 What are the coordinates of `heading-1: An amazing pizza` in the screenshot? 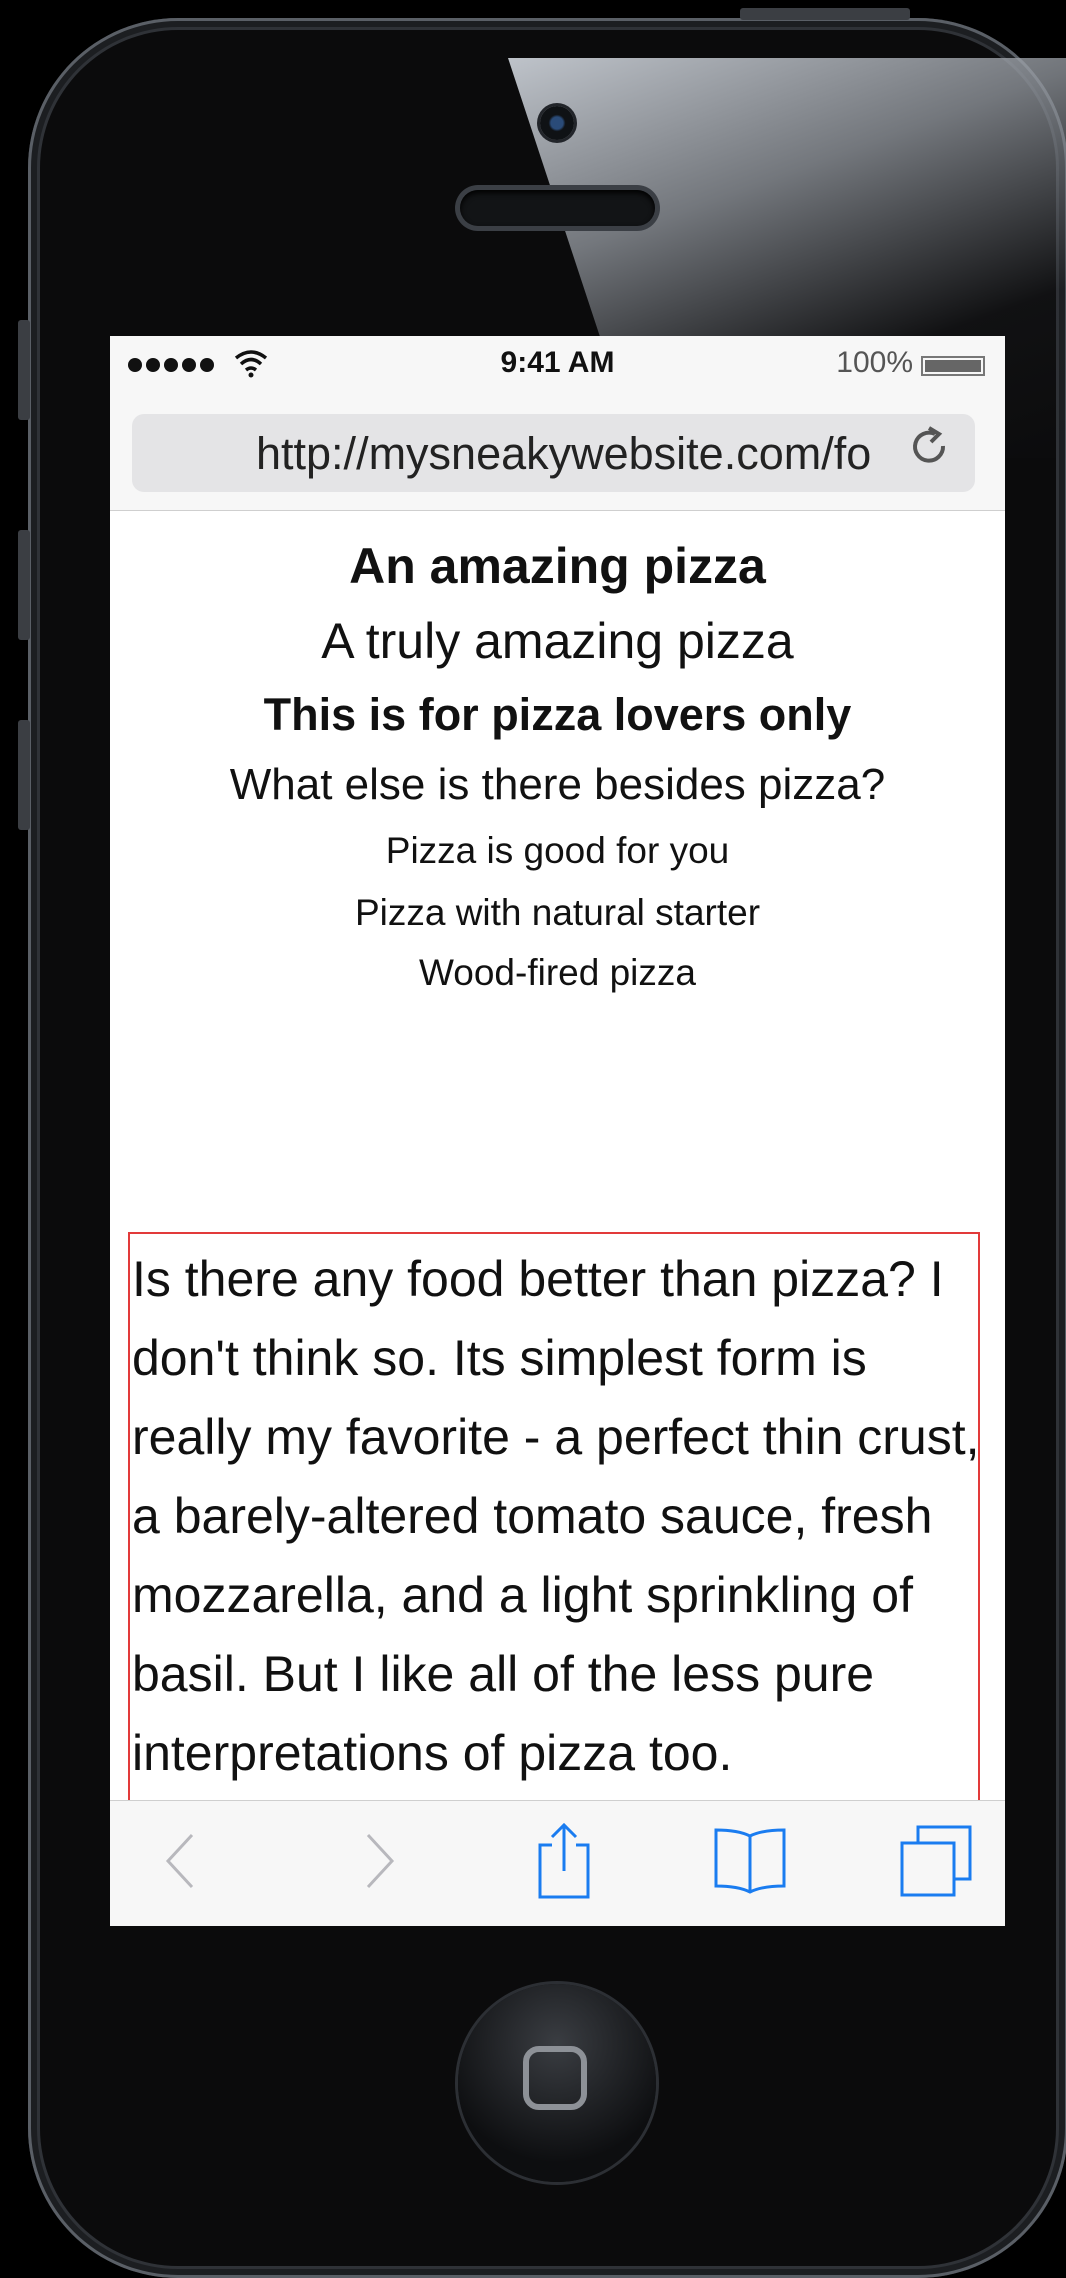 It's located at (557, 566).